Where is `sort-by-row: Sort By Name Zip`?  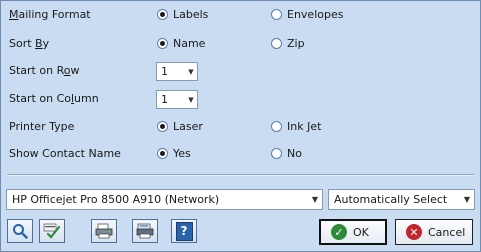
sort-by-row: Sort By Name Zip is located at coordinates (239, 43).